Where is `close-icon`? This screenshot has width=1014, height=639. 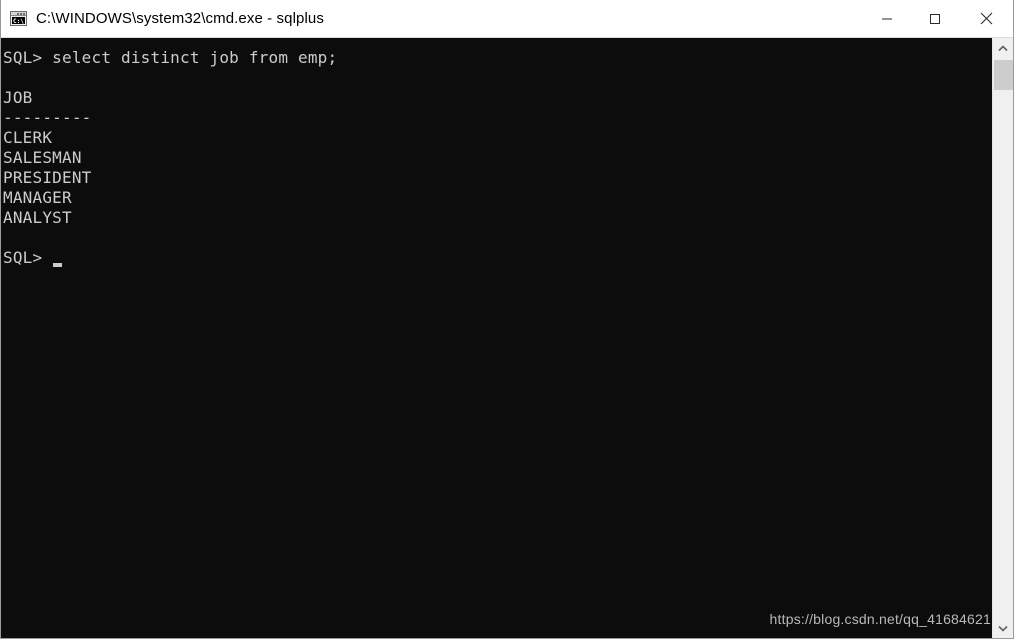
close-icon is located at coordinates (986, 18).